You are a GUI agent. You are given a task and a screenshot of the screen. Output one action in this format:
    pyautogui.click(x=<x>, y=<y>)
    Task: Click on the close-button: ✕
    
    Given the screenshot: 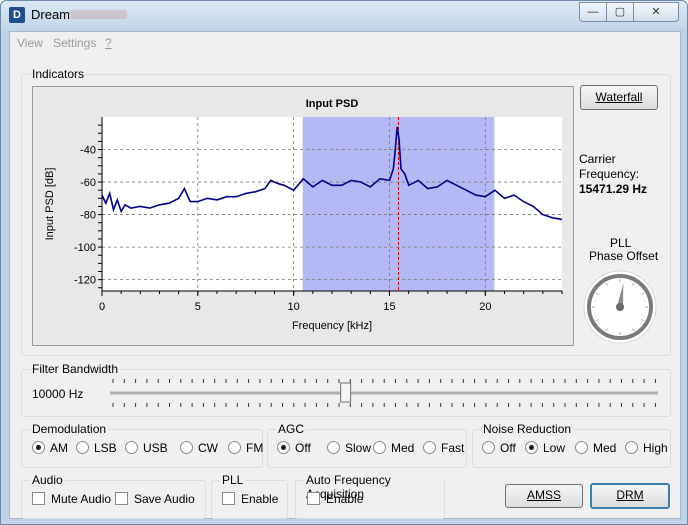 What is the action you would take?
    pyautogui.click(x=656, y=12)
    